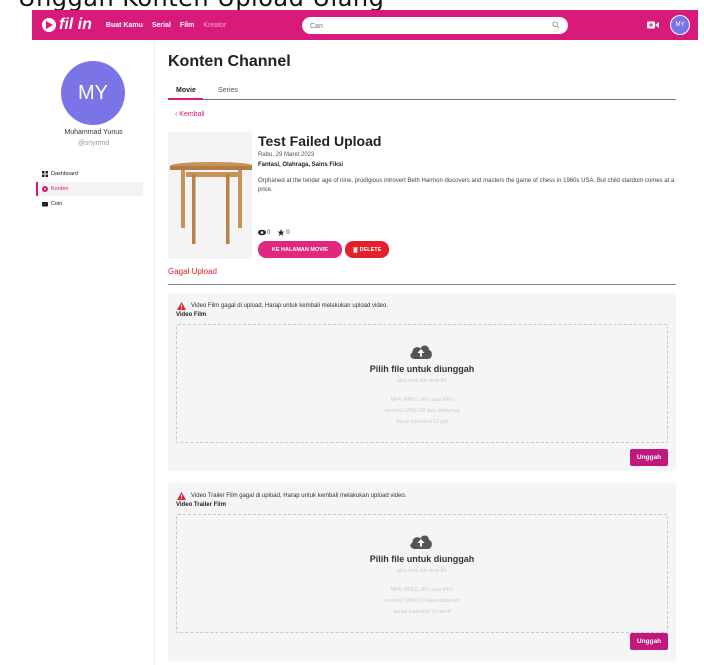  What do you see at coordinates (680, 25) in the screenshot?
I see `user-avatar-small: MY` at bounding box center [680, 25].